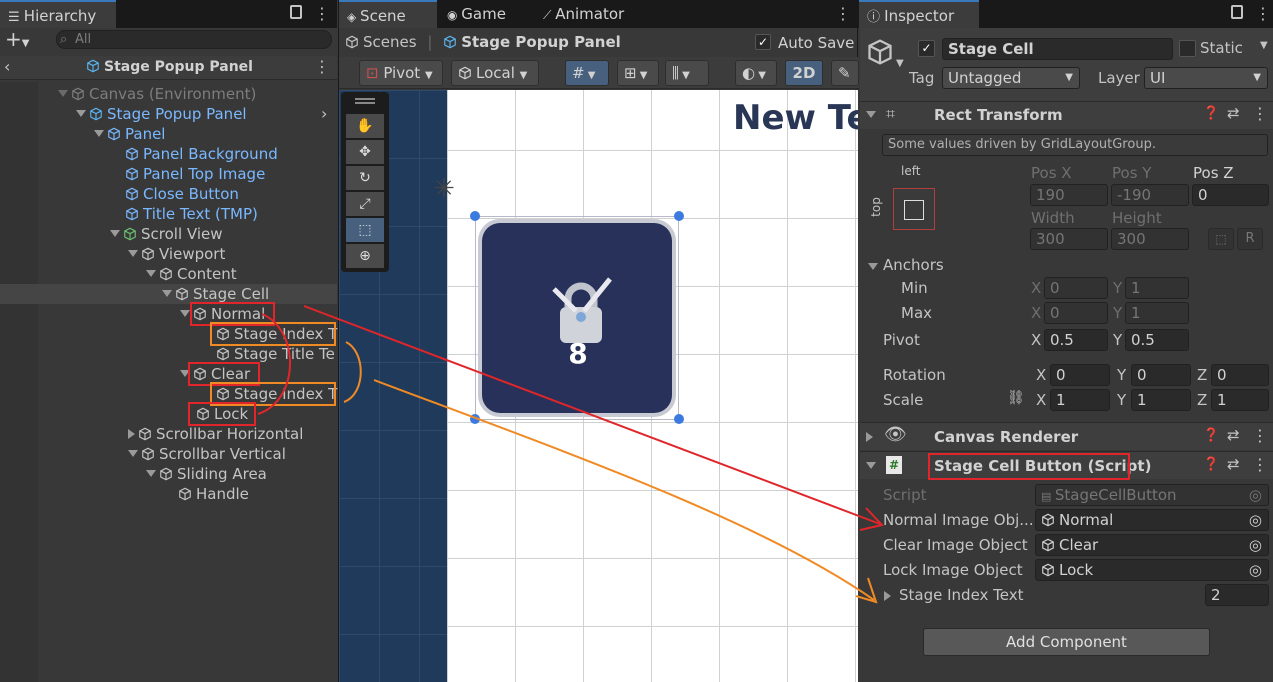 The image size is (1273, 682). What do you see at coordinates (365, 152) in the screenshot?
I see `move-tool-button: ✥` at bounding box center [365, 152].